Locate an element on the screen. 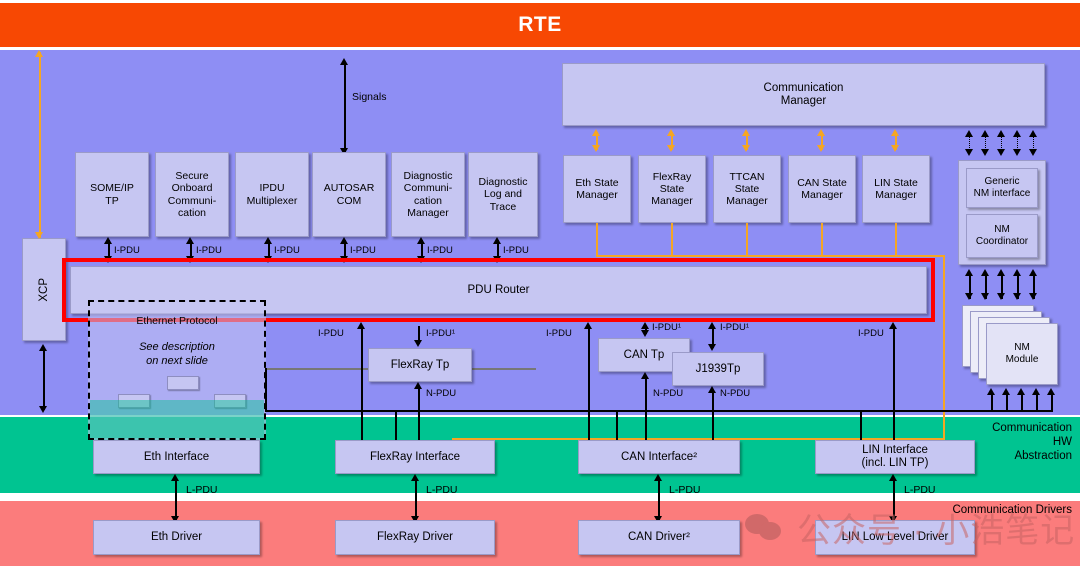 Image resolution: width=1080 pixels, height=566 pixels. ipdu-label-5: I-PDU is located at coordinates (440, 250).